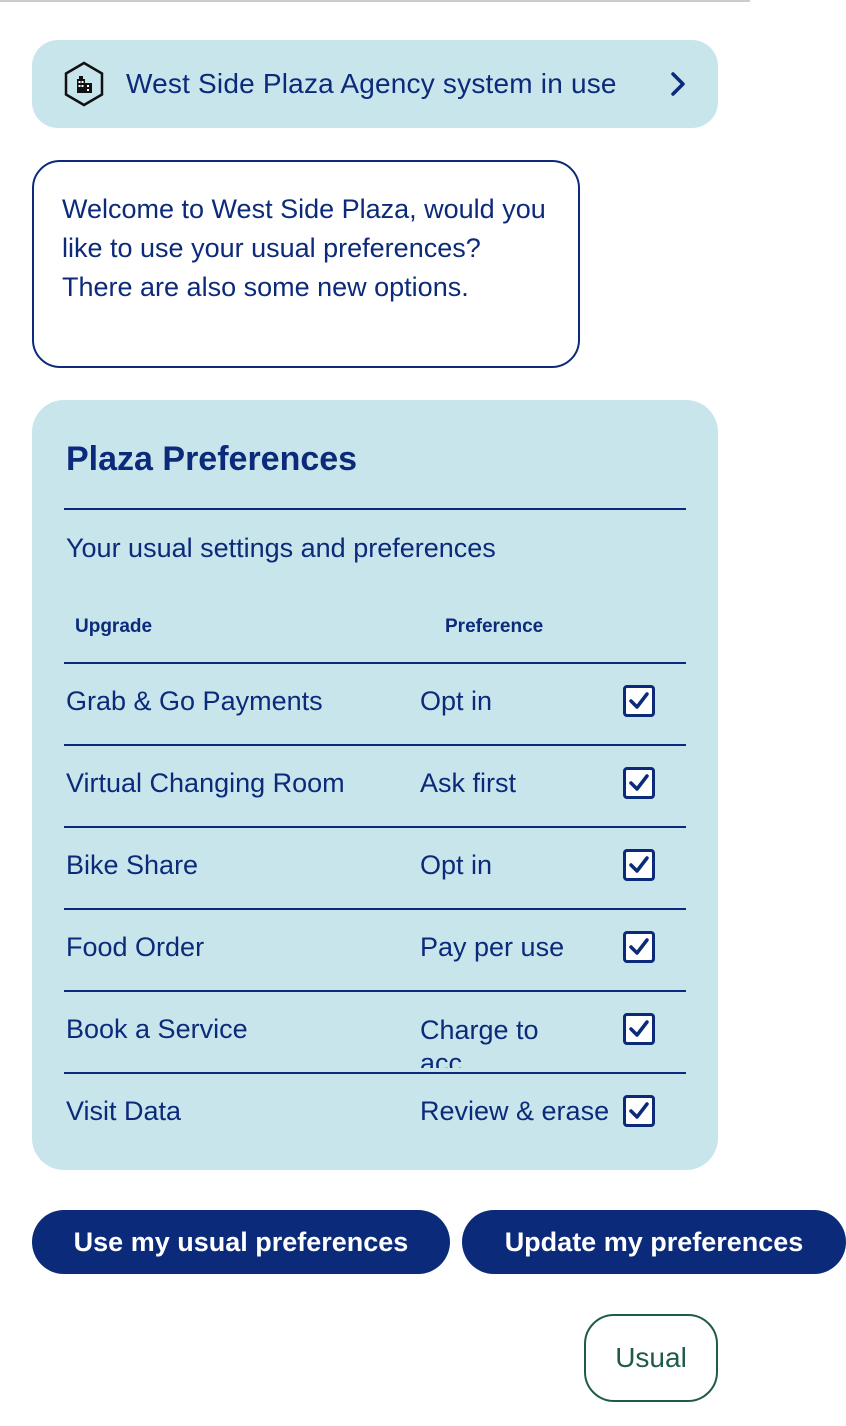  What do you see at coordinates (375, 1) in the screenshot?
I see `top-divider` at bounding box center [375, 1].